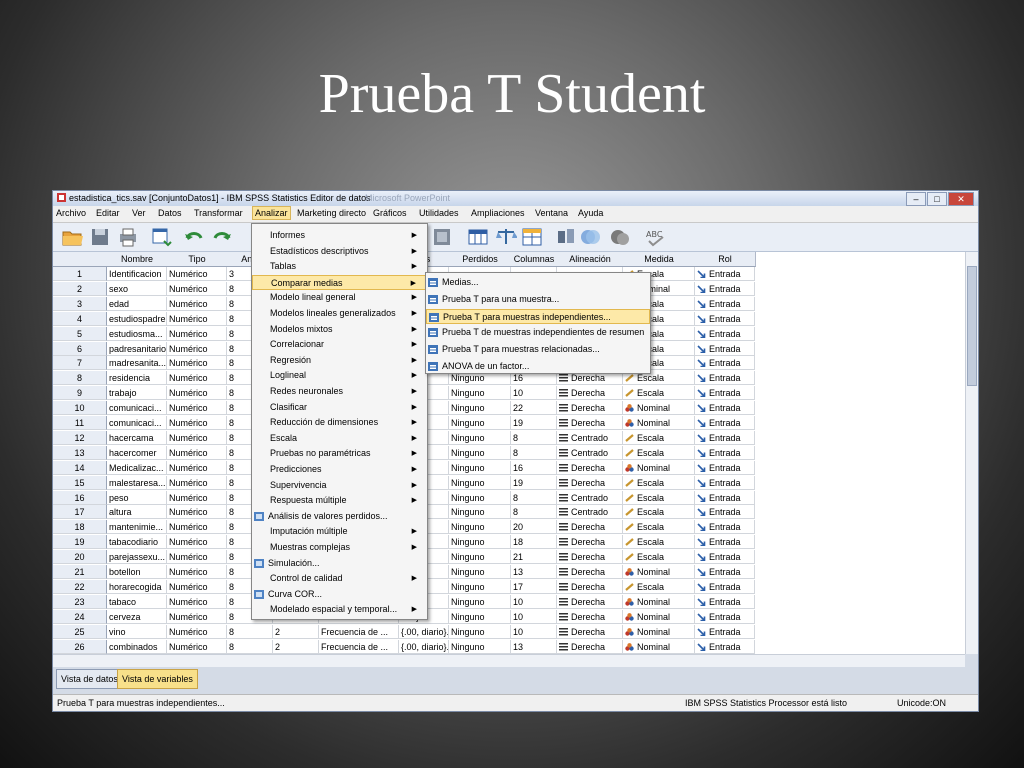  Describe the element at coordinates (137, 348) in the screenshot. I see `cell-nombre: padresanitario` at that location.